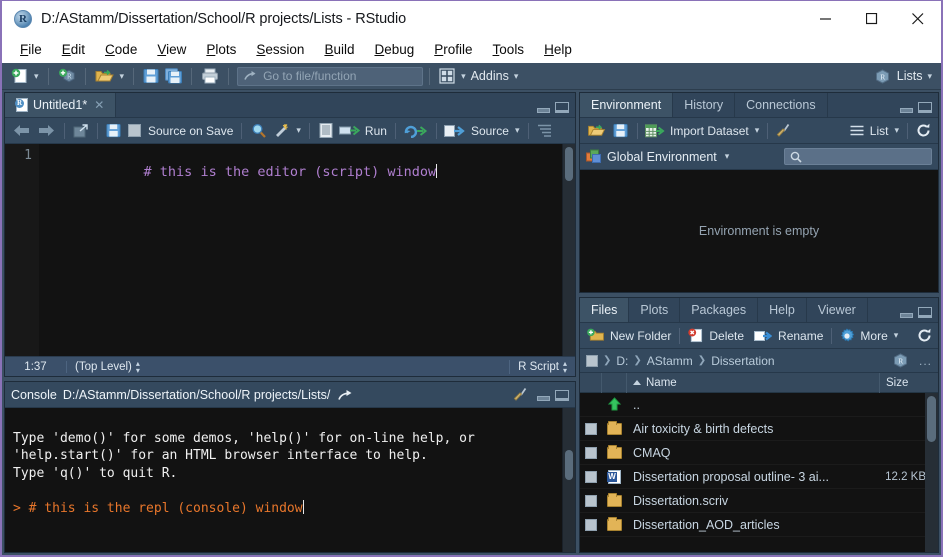 The image size is (943, 557). Describe the element at coordinates (19, 76) in the screenshot. I see `new-file-icon` at that location.